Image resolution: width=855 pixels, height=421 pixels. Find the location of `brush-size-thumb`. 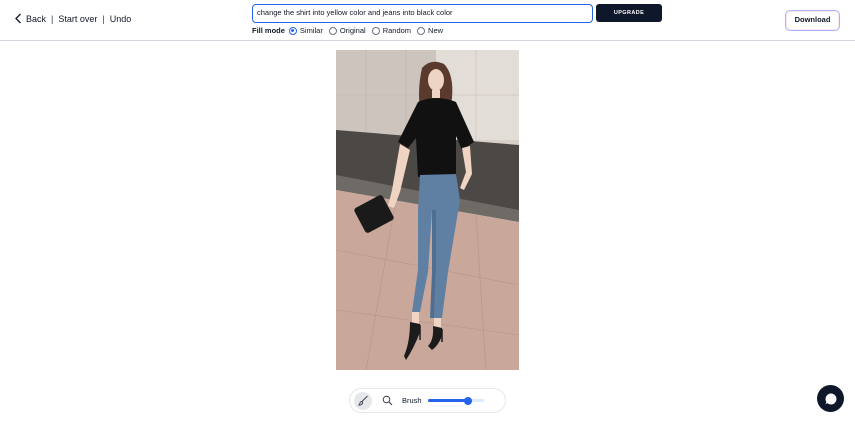

brush-size-thumb is located at coordinates (467, 400).